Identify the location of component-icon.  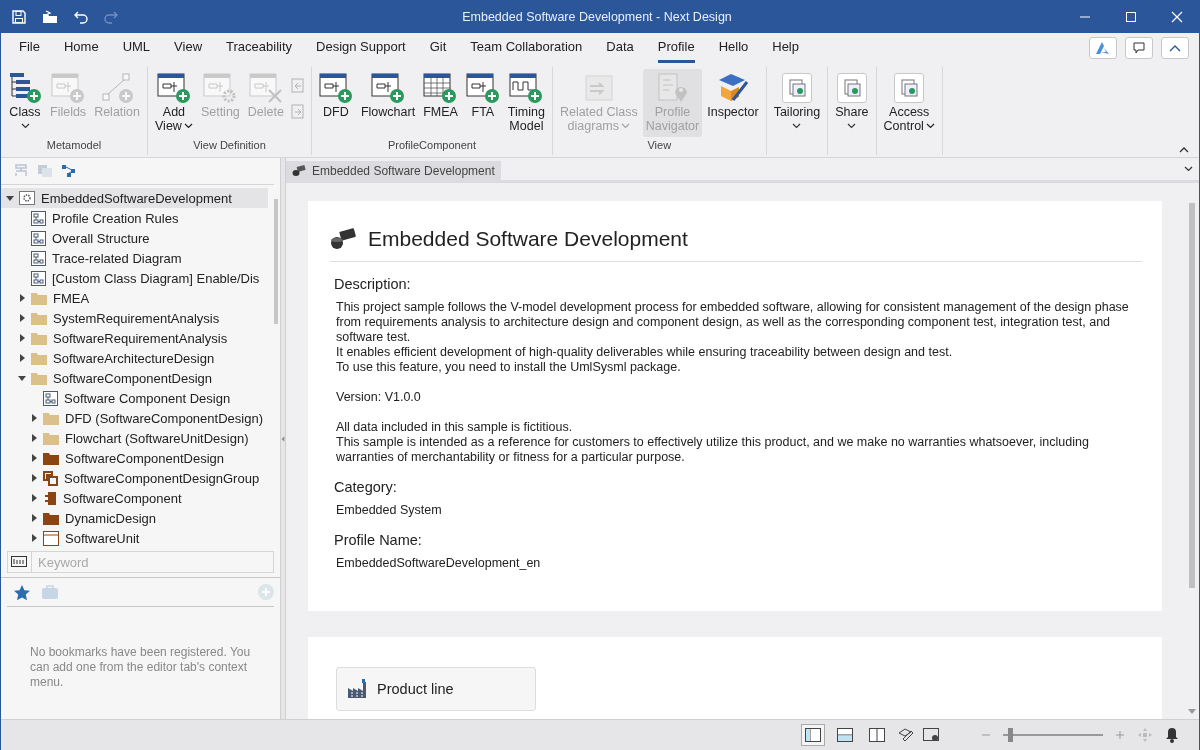
(50, 498).